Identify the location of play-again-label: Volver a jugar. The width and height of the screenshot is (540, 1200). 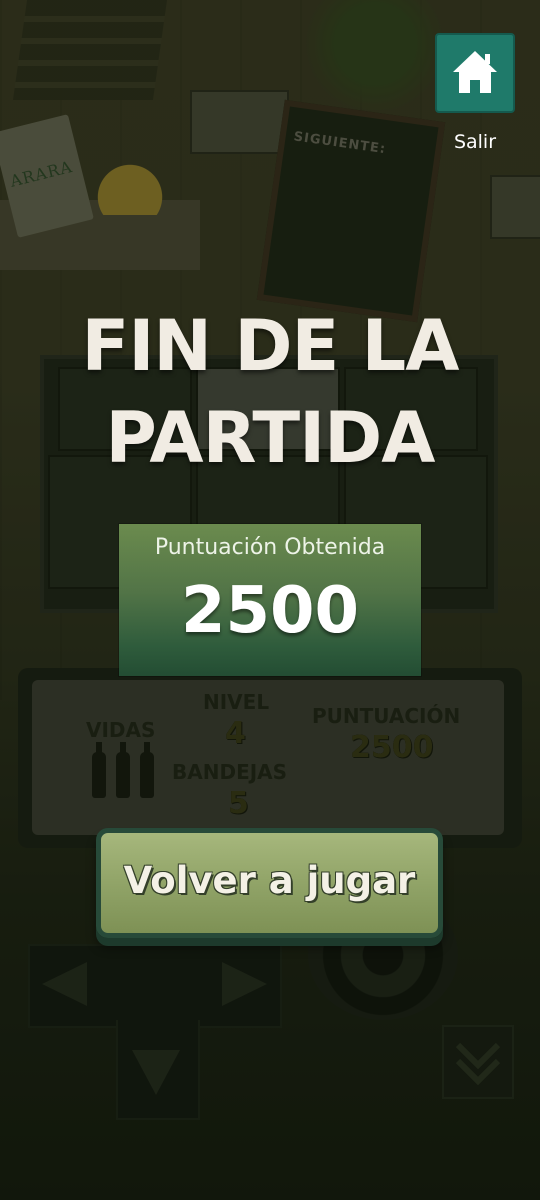
(269, 880).